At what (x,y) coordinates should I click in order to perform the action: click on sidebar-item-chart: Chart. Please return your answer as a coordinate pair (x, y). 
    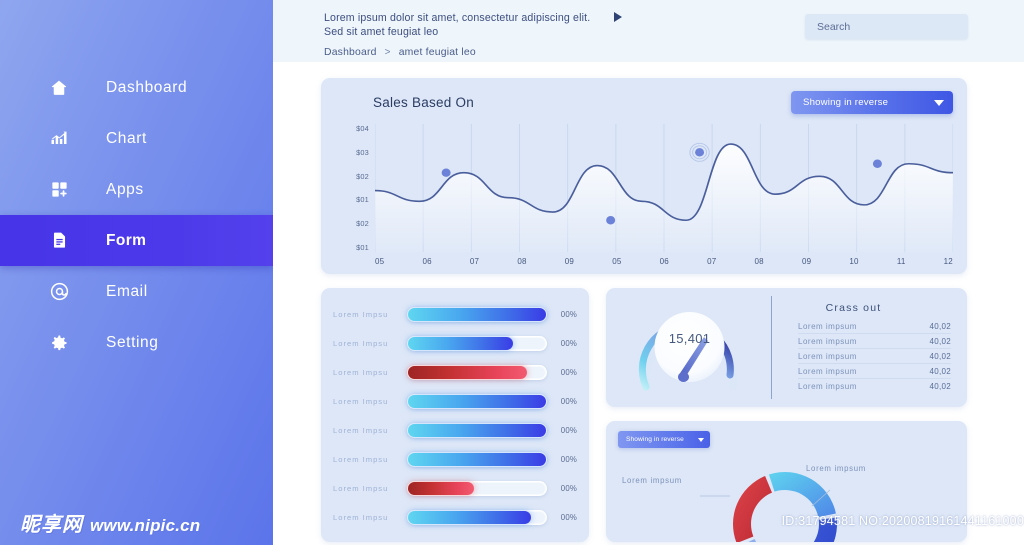
    Looking at the image, I should click on (136, 138).